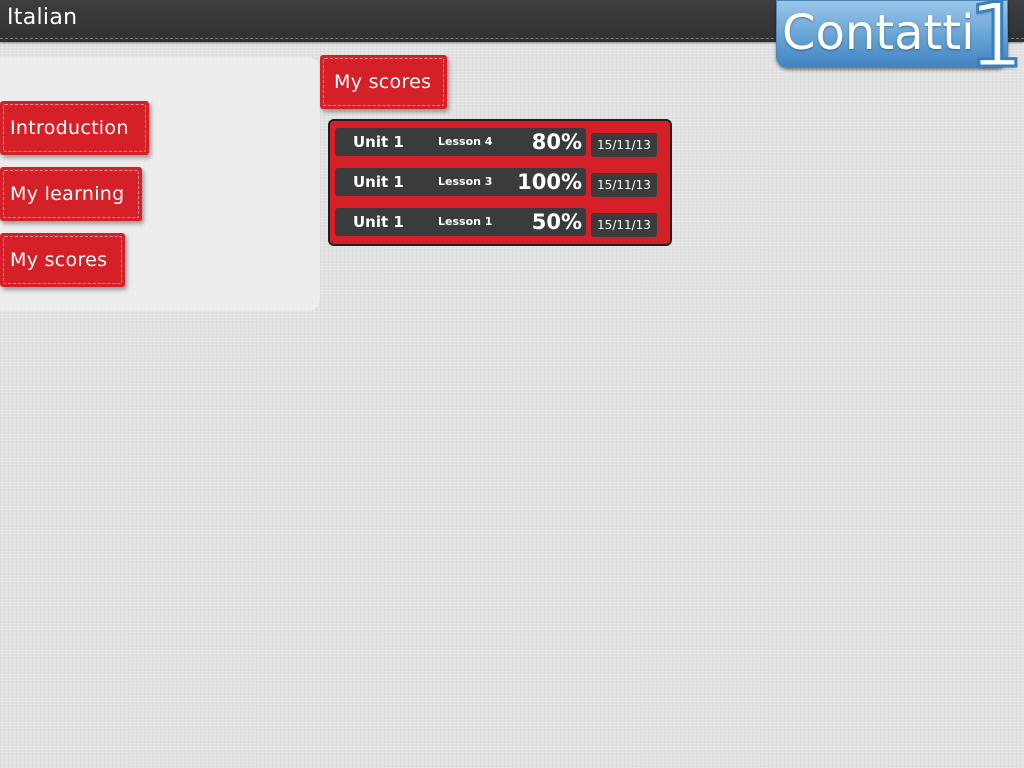  I want to click on scores-heading-tab: My scores, so click(383, 82).